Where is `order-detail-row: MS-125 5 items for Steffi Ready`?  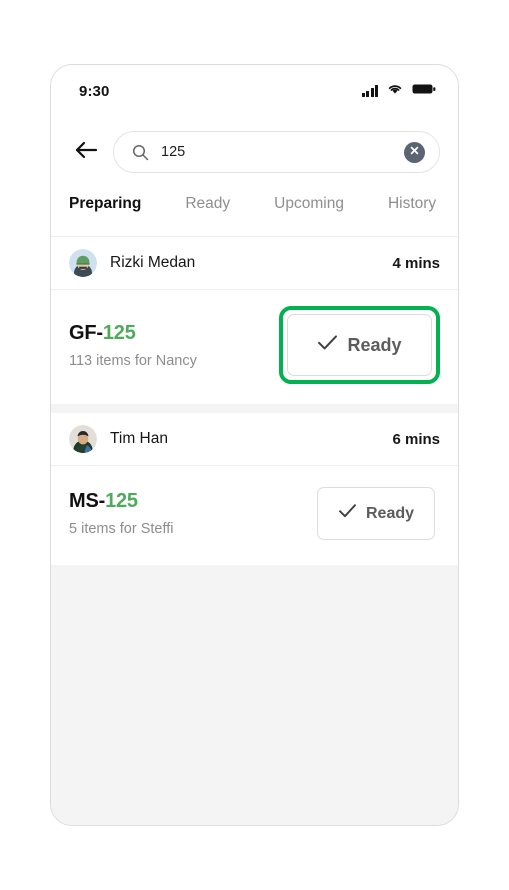
order-detail-row: MS-125 5 items for Steffi Ready is located at coordinates (254, 515).